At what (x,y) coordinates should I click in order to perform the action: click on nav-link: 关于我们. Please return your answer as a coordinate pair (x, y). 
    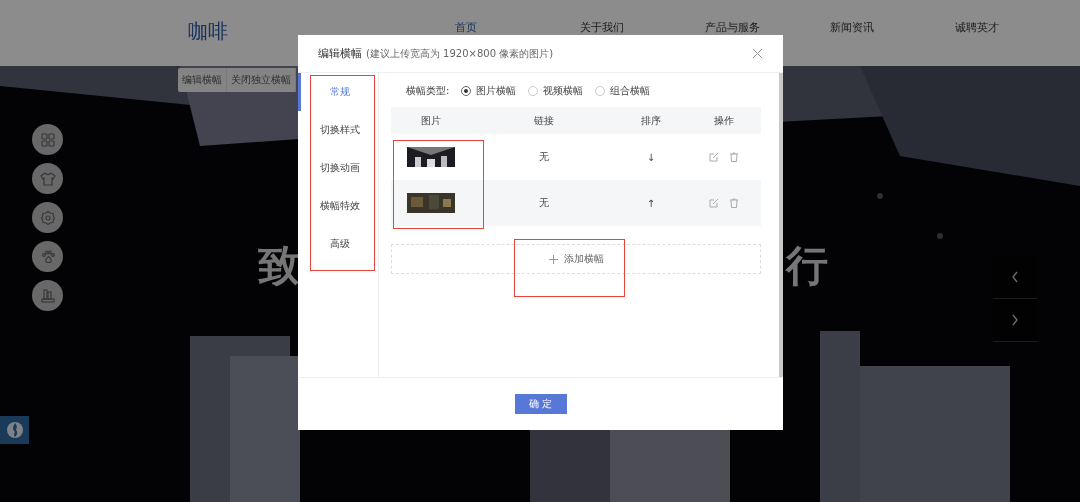
    Looking at the image, I should click on (642, 28).